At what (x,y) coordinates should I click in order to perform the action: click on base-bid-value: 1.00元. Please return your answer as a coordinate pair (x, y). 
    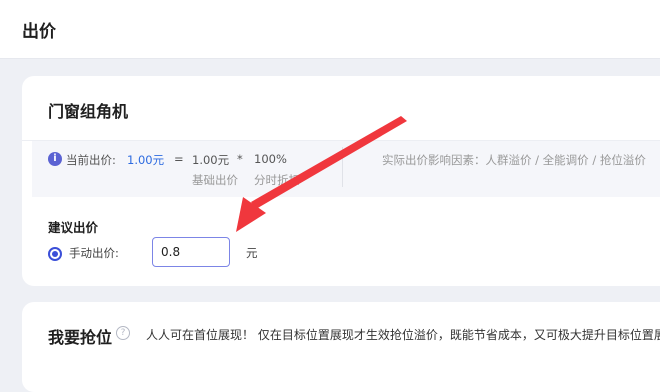
    Looking at the image, I should click on (211, 160).